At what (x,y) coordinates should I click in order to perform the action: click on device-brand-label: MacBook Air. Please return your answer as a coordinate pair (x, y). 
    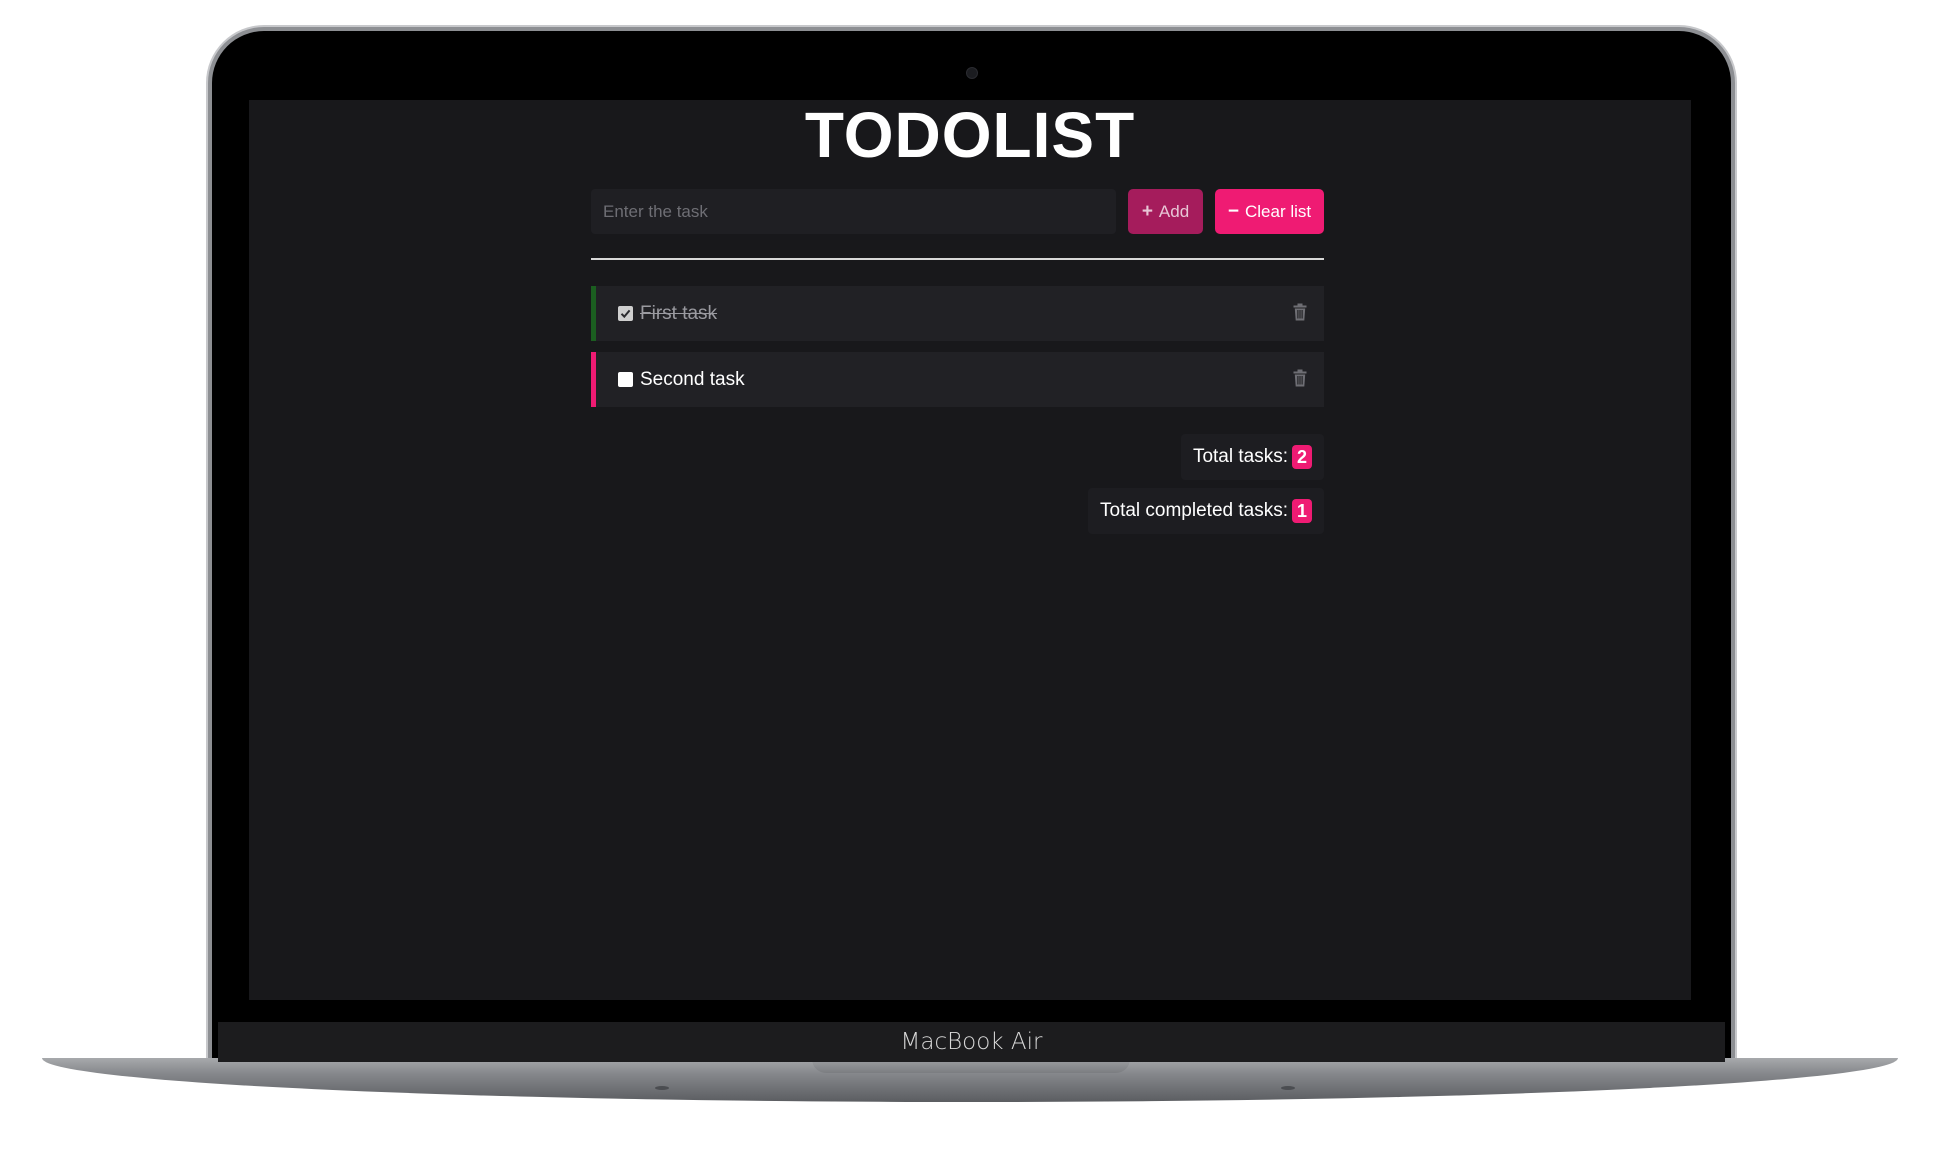
    Looking at the image, I should click on (971, 1042).